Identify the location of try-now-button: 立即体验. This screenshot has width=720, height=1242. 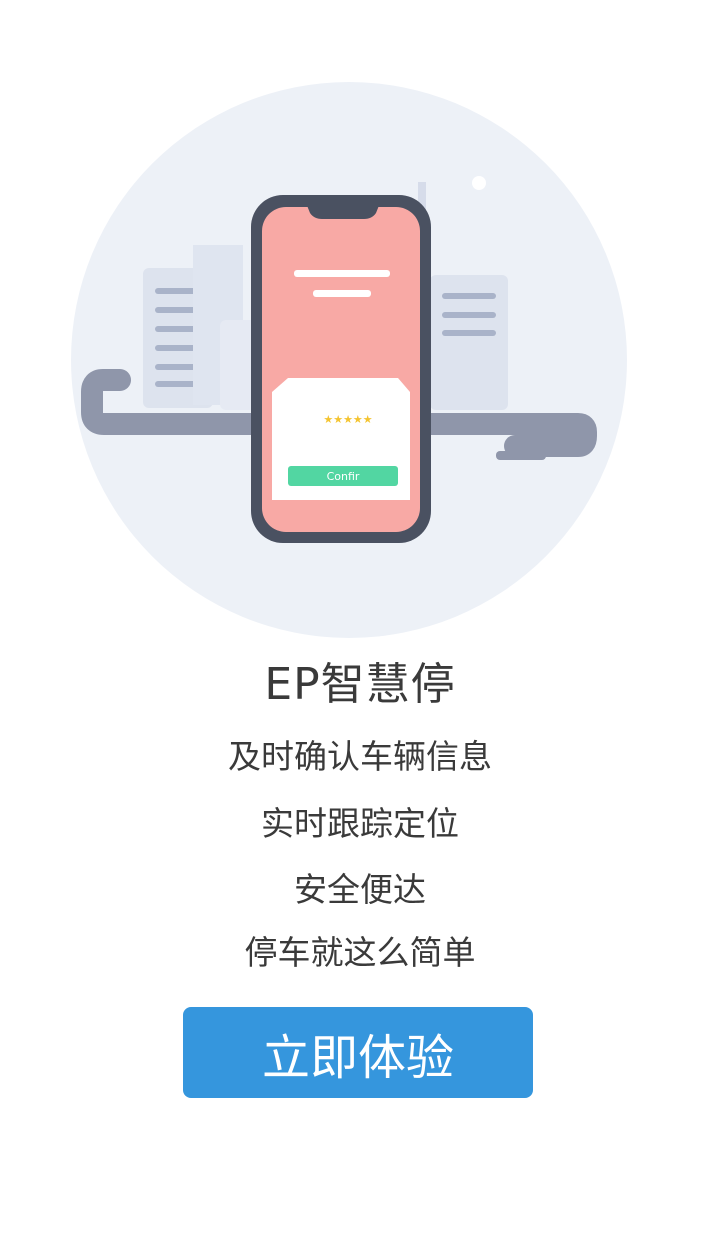
(358, 1052).